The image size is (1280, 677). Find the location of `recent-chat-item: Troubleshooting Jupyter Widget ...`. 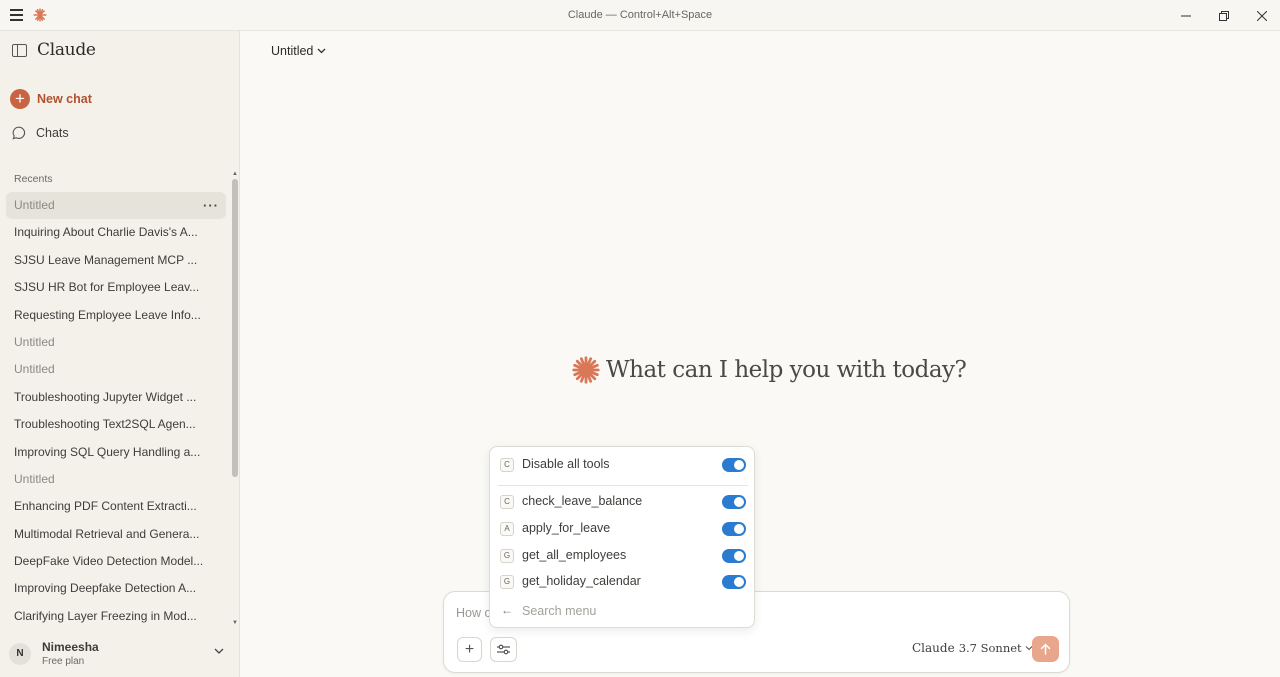

recent-chat-item: Troubleshooting Jupyter Widget ... is located at coordinates (116, 397).